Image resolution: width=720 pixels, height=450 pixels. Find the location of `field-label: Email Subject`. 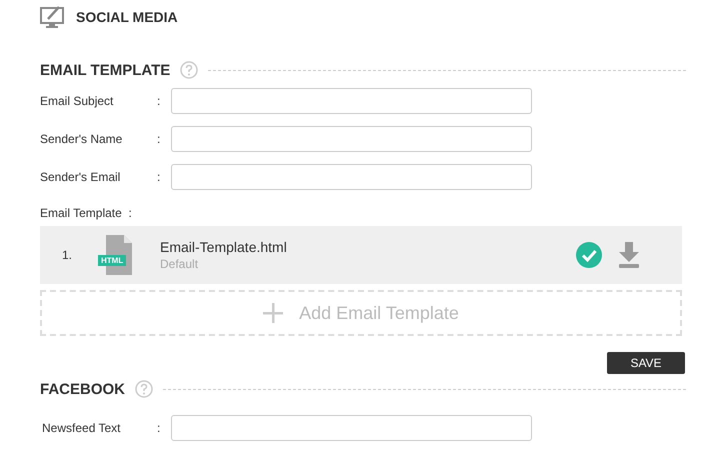

field-label: Email Subject is located at coordinates (77, 101).